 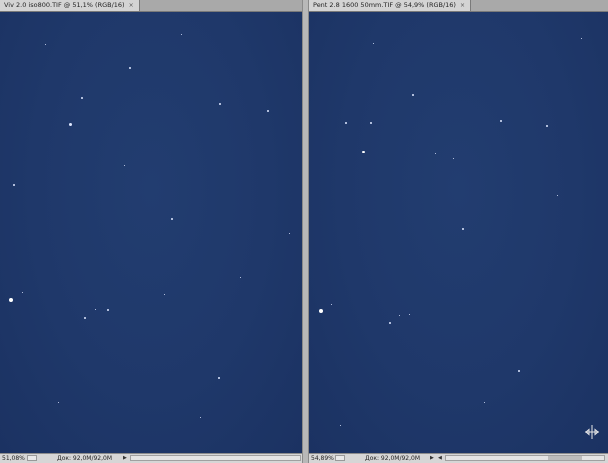 I want to click on left-status-bar: 51,08% Док: 92,0M/92,0M ▶, so click(x=151, y=458).